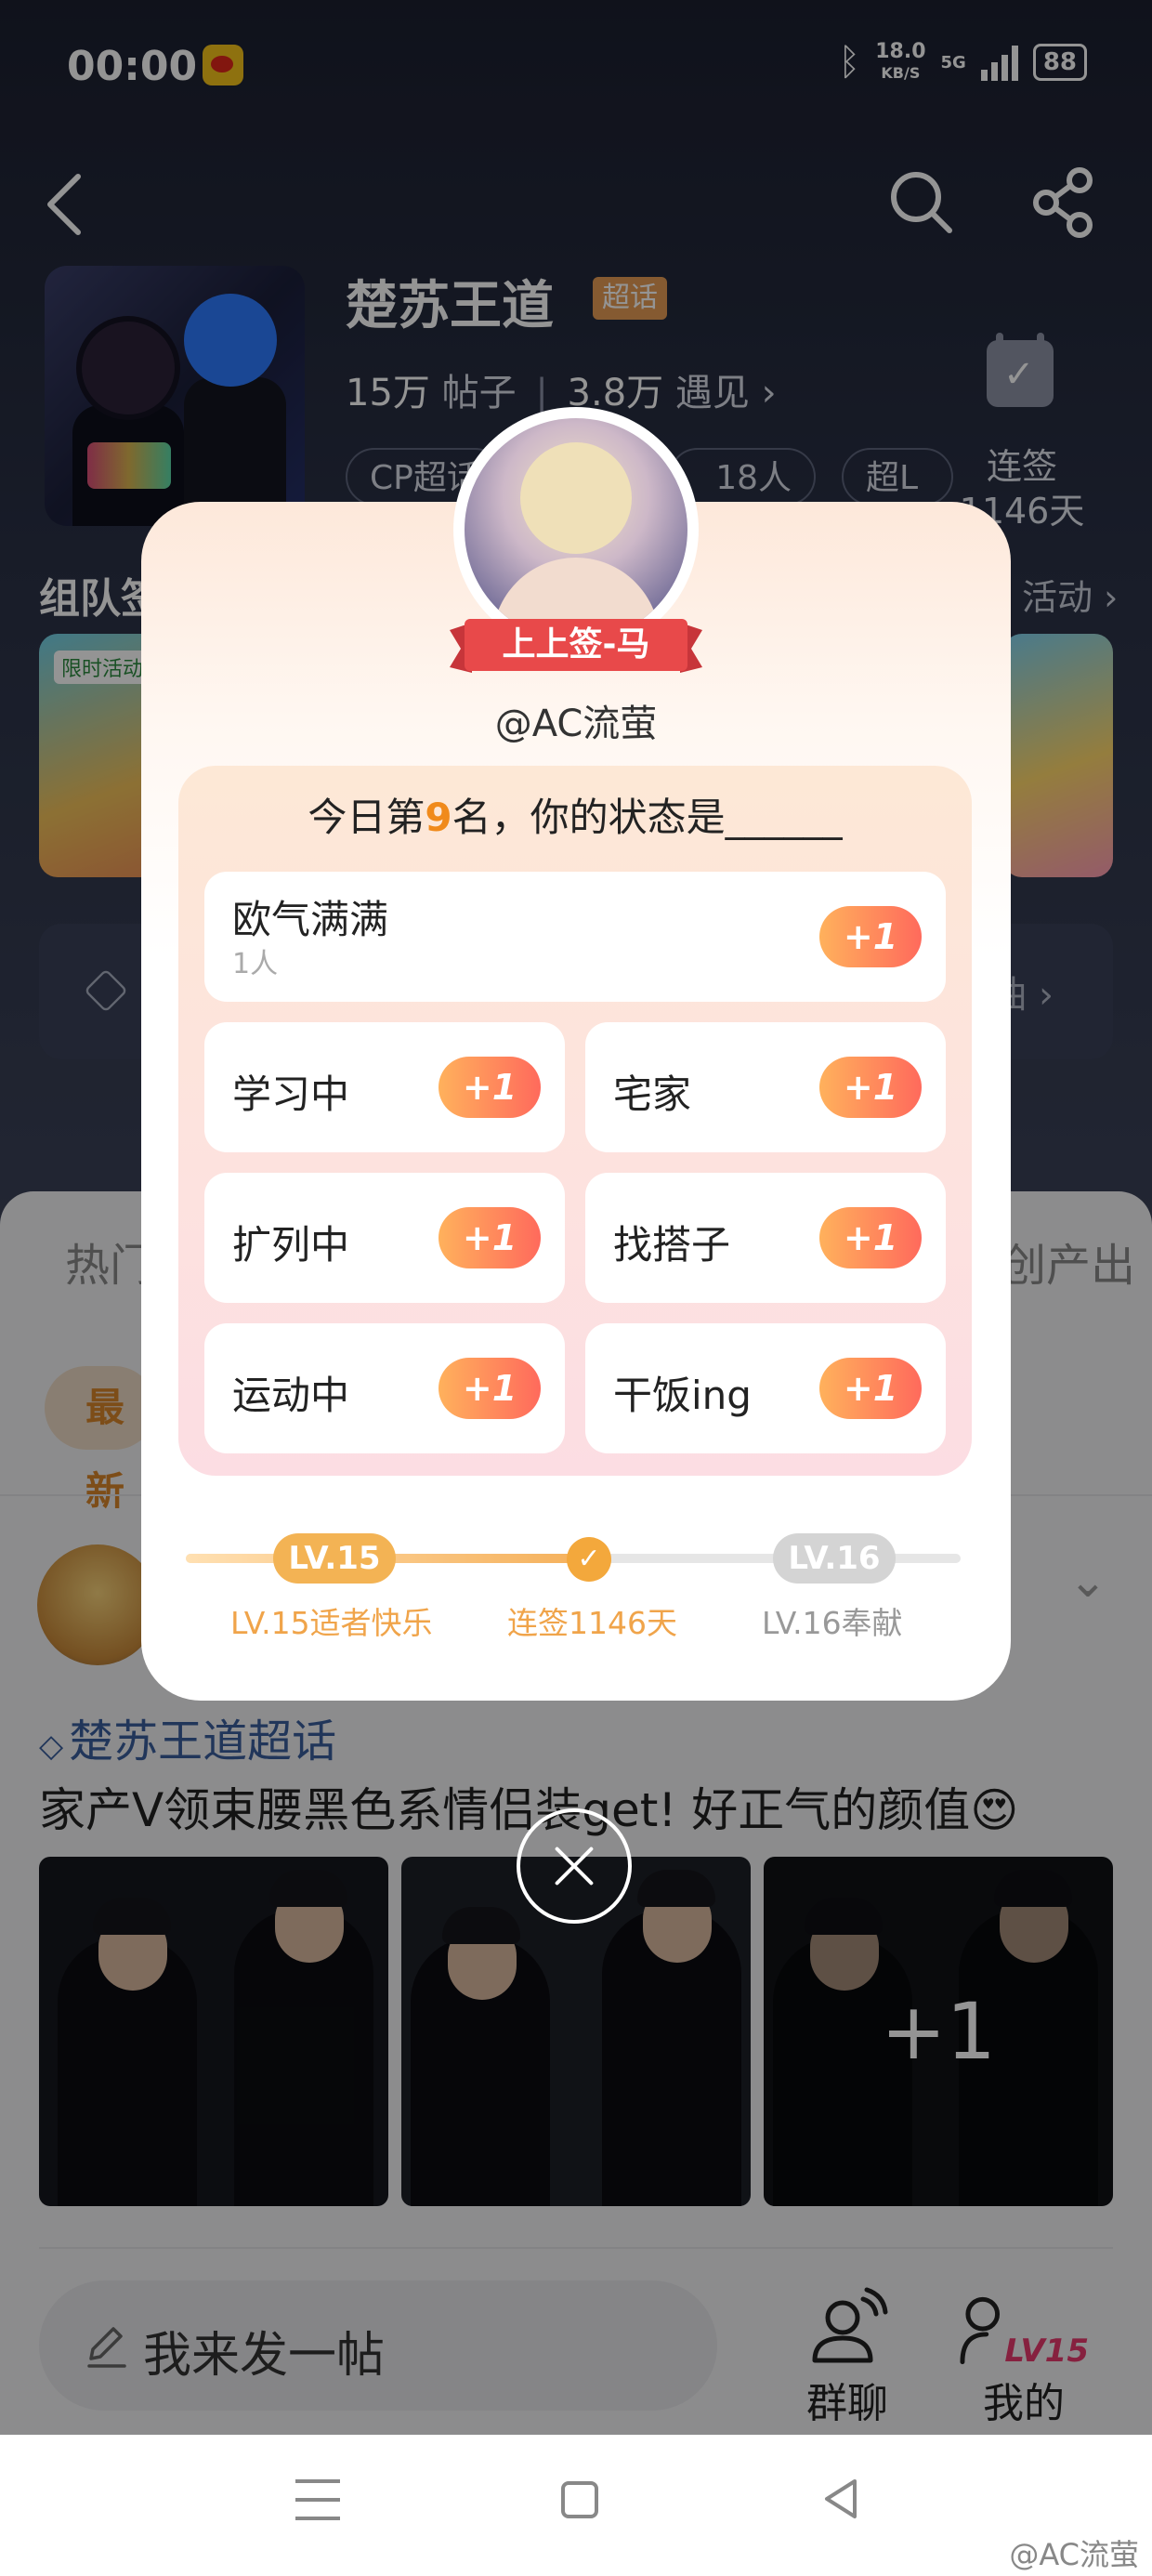  I want to click on question-prefix: 今日第, so click(366, 817).